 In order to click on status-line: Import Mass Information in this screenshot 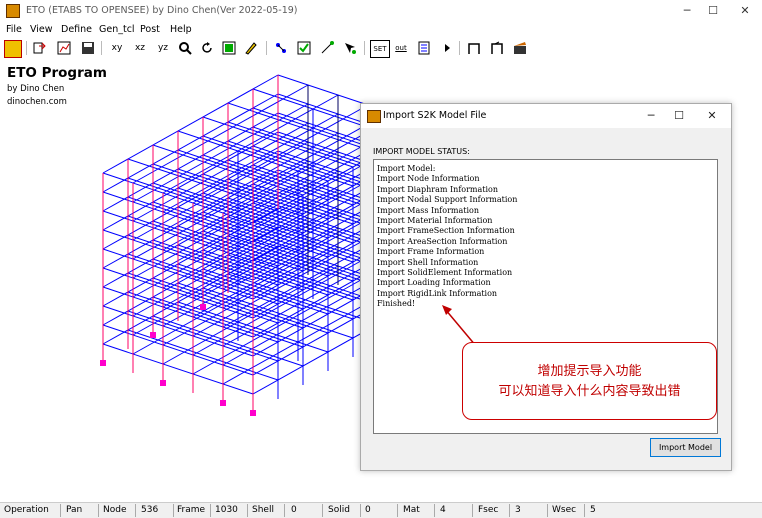, I will do `click(428, 210)`.